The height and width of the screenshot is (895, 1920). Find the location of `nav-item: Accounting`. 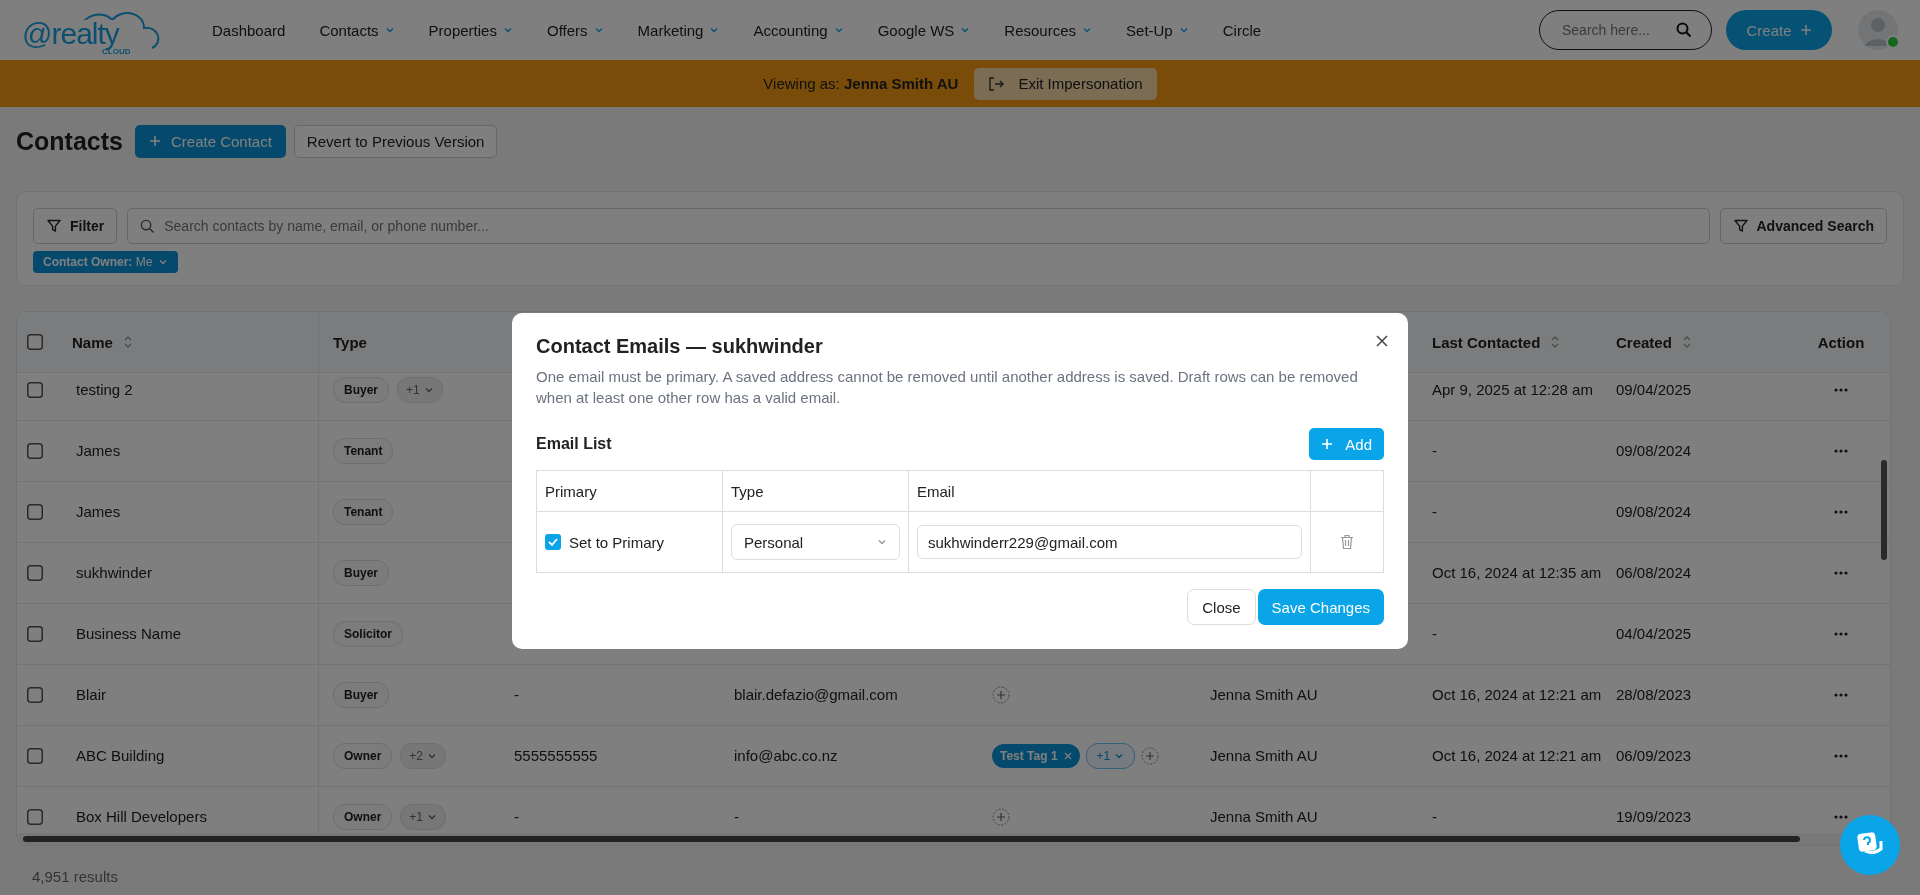

nav-item: Accounting is located at coordinates (798, 30).